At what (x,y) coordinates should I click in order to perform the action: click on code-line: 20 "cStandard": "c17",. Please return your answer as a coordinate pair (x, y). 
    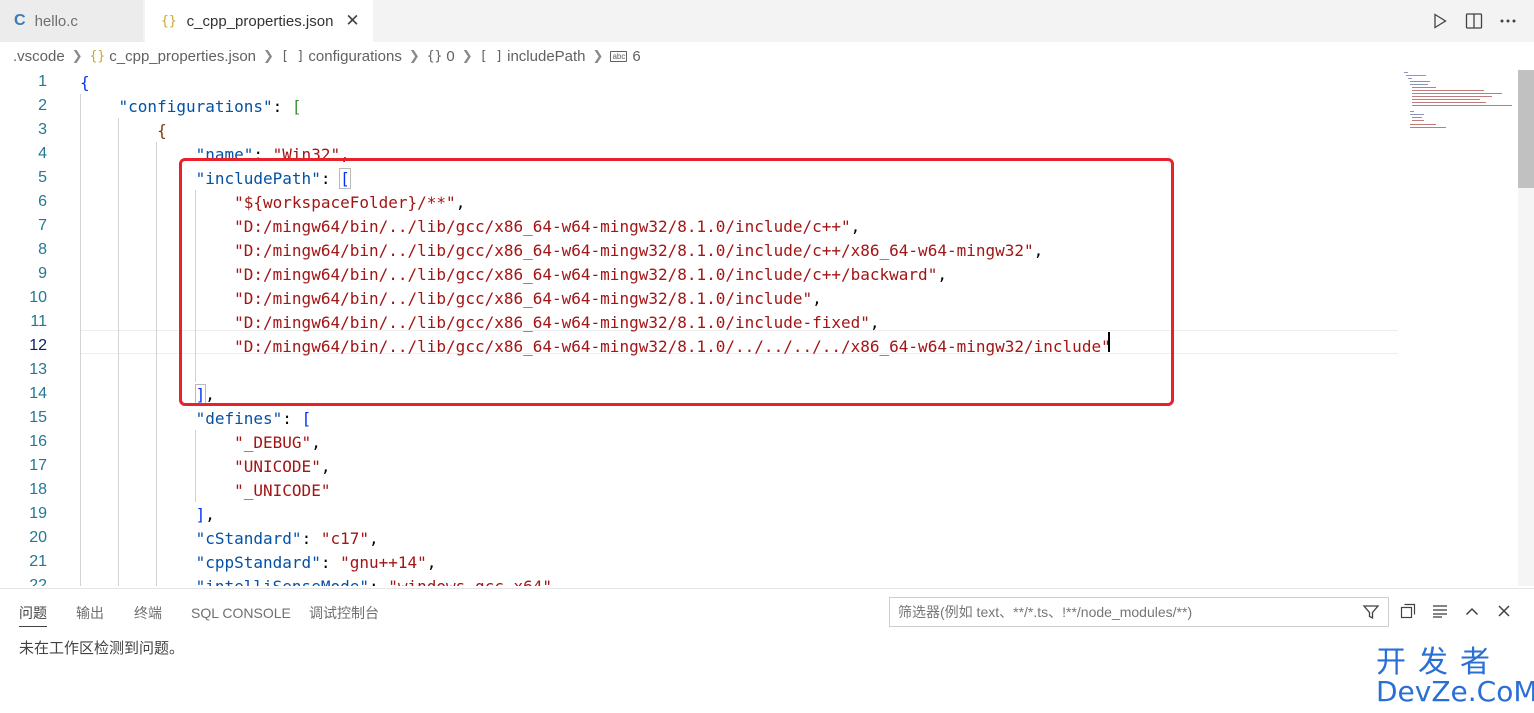
    Looking at the image, I should click on (700, 538).